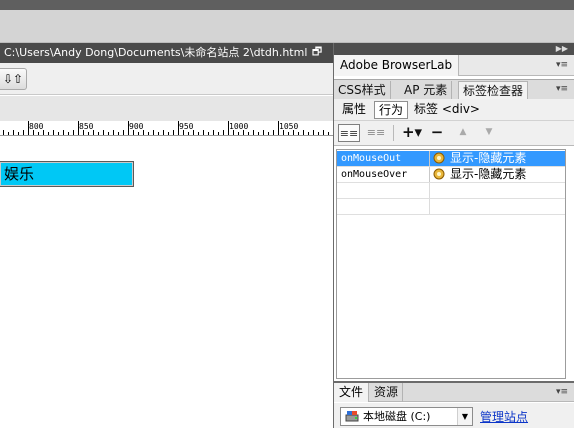 The height and width of the screenshot is (428, 574). What do you see at coordinates (166, 79) in the screenshot?
I see `document-toolbar: ⇩⇧` at bounding box center [166, 79].